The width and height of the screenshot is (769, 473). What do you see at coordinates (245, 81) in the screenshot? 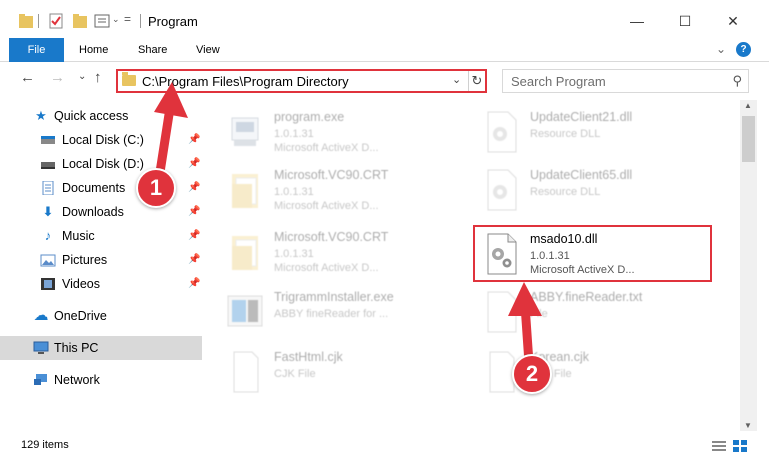
I see `address-path: C:\Program Files\Program Directory` at bounding box center [245, 81].